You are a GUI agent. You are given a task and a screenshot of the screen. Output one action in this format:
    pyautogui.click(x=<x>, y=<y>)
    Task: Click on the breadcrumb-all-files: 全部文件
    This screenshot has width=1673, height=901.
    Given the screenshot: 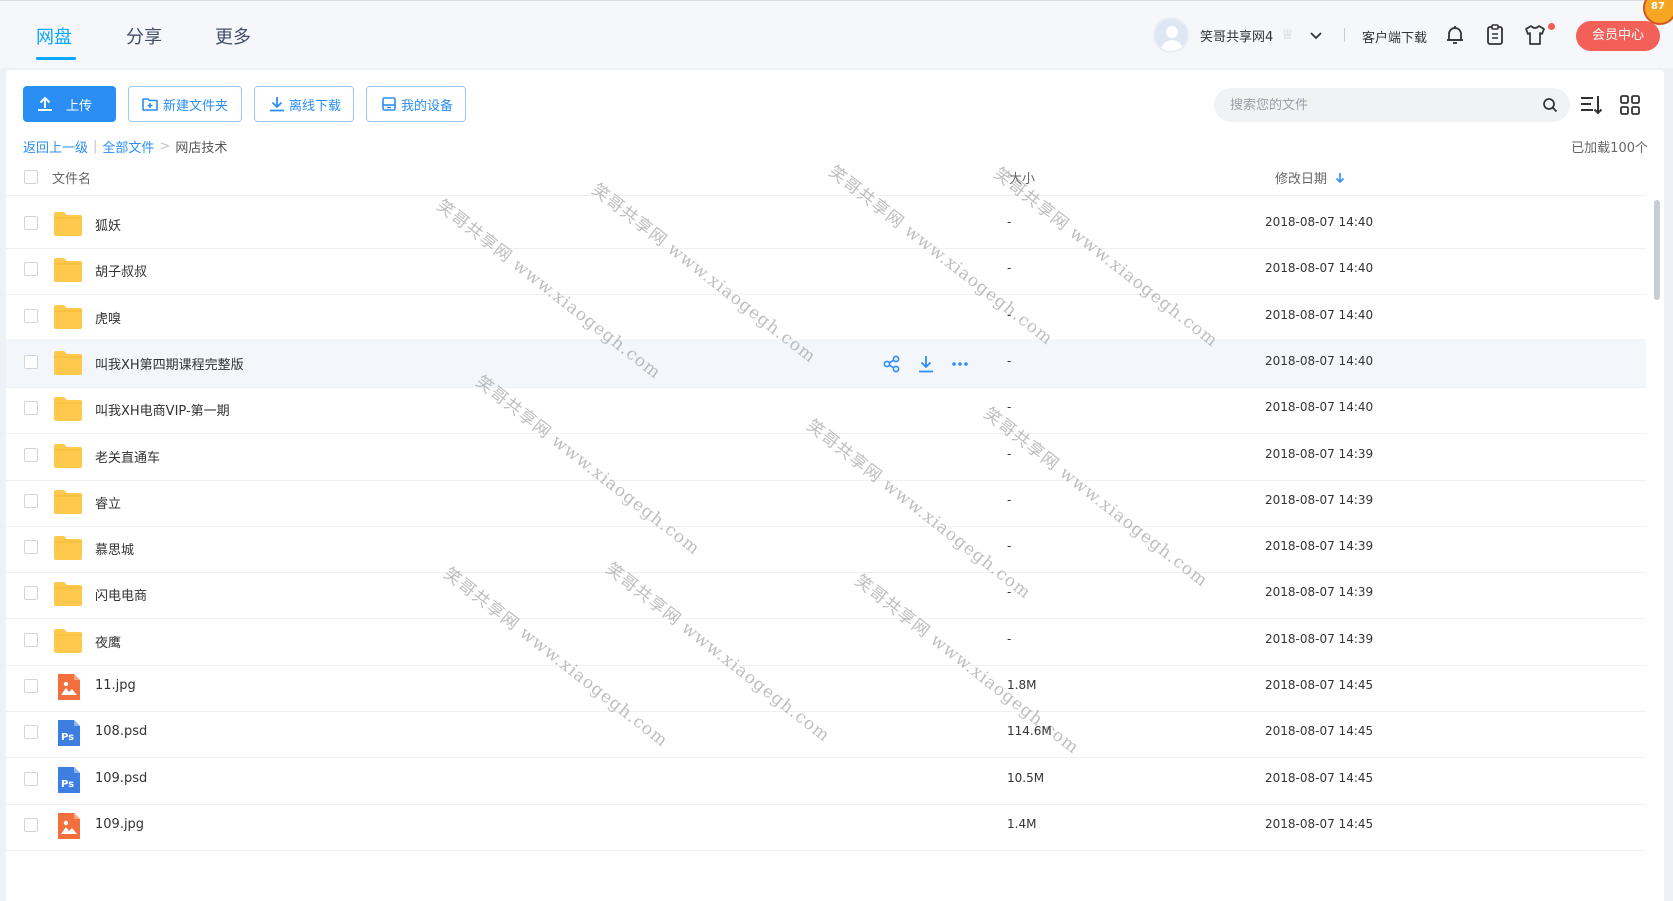 What is the action you would take?
    pyautogui.click(x=128, y=146)
    